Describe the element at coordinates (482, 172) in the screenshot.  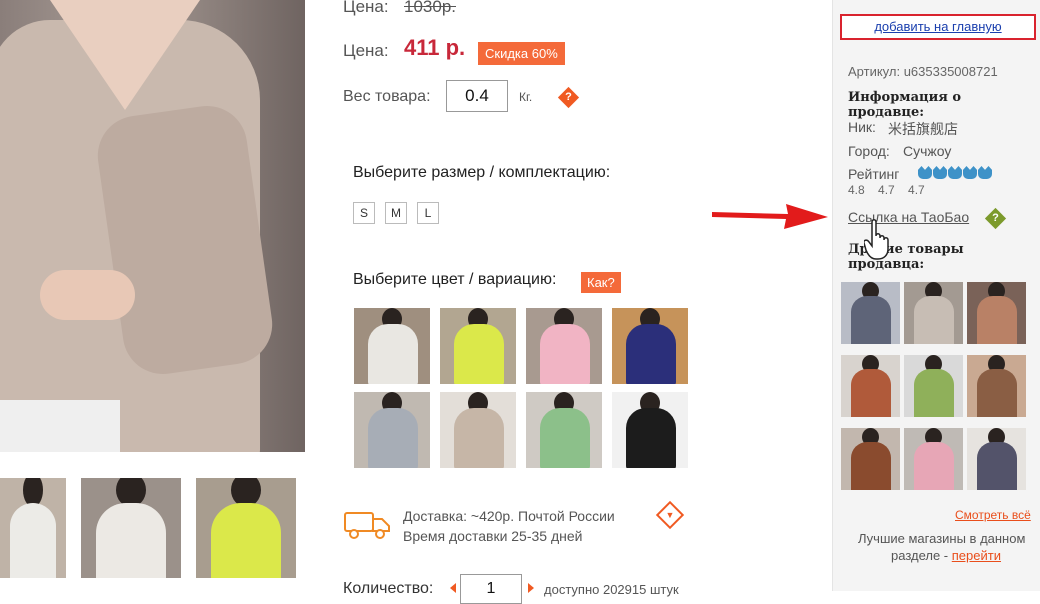
I see `size-title: Выберите размер / комплектацию:` at that location.